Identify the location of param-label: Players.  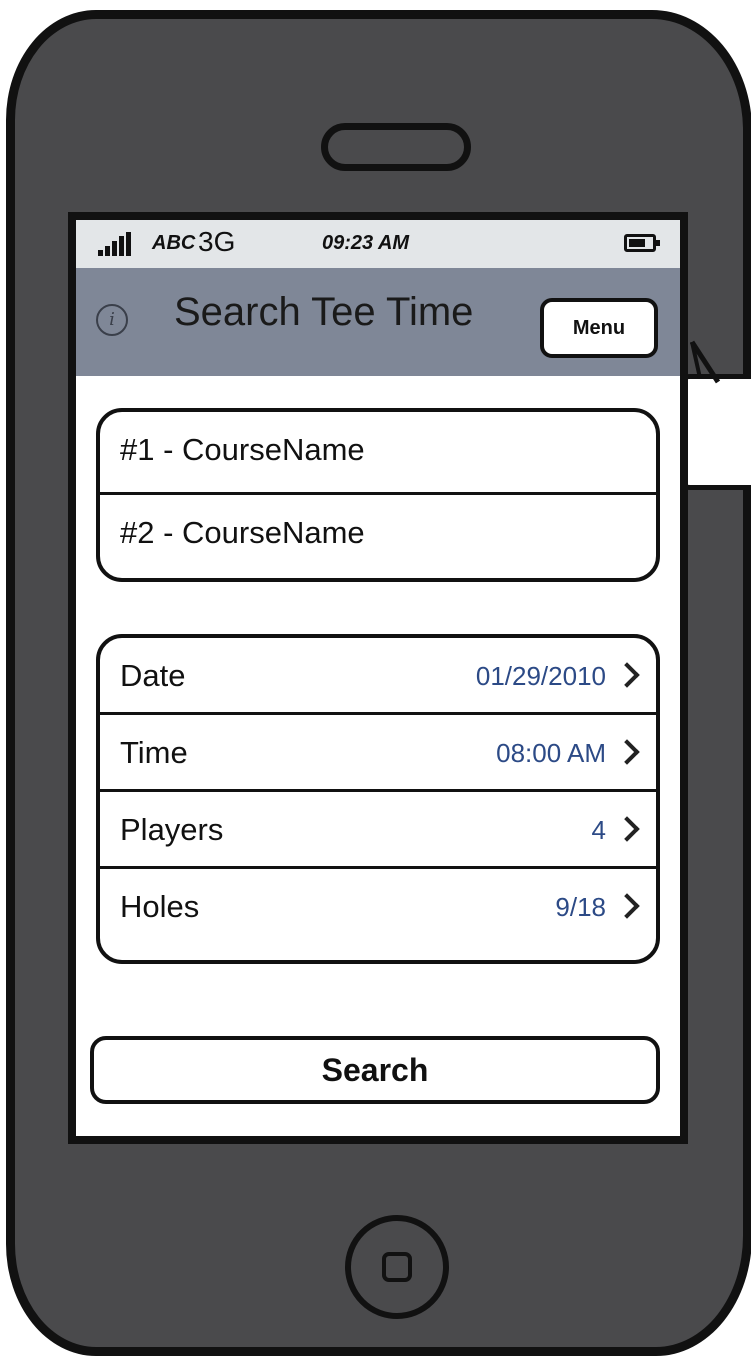
(172, 829).